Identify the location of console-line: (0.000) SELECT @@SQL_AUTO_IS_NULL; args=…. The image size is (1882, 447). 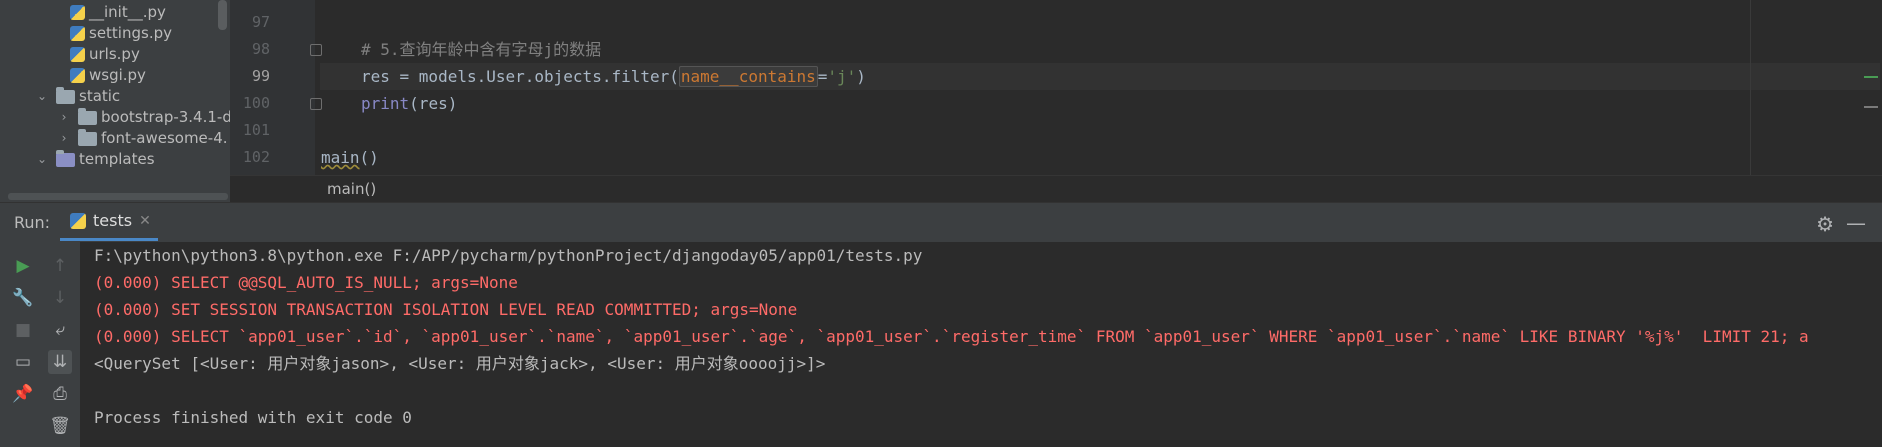
(306, 282).